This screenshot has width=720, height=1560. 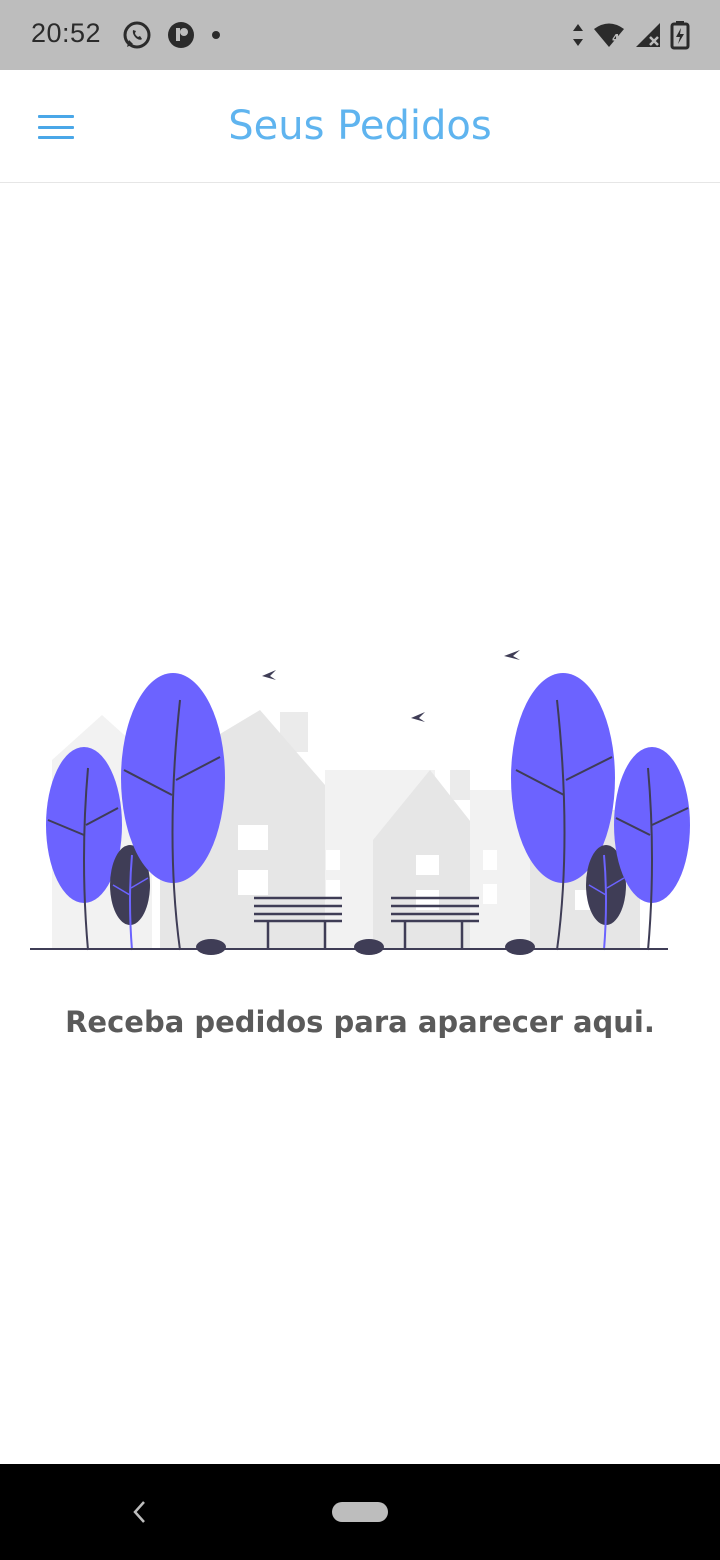 What do you see at coordinates (609, 37) in the screenshot?
I see `wifi-icon: 4` at bounding box center [609, 37].